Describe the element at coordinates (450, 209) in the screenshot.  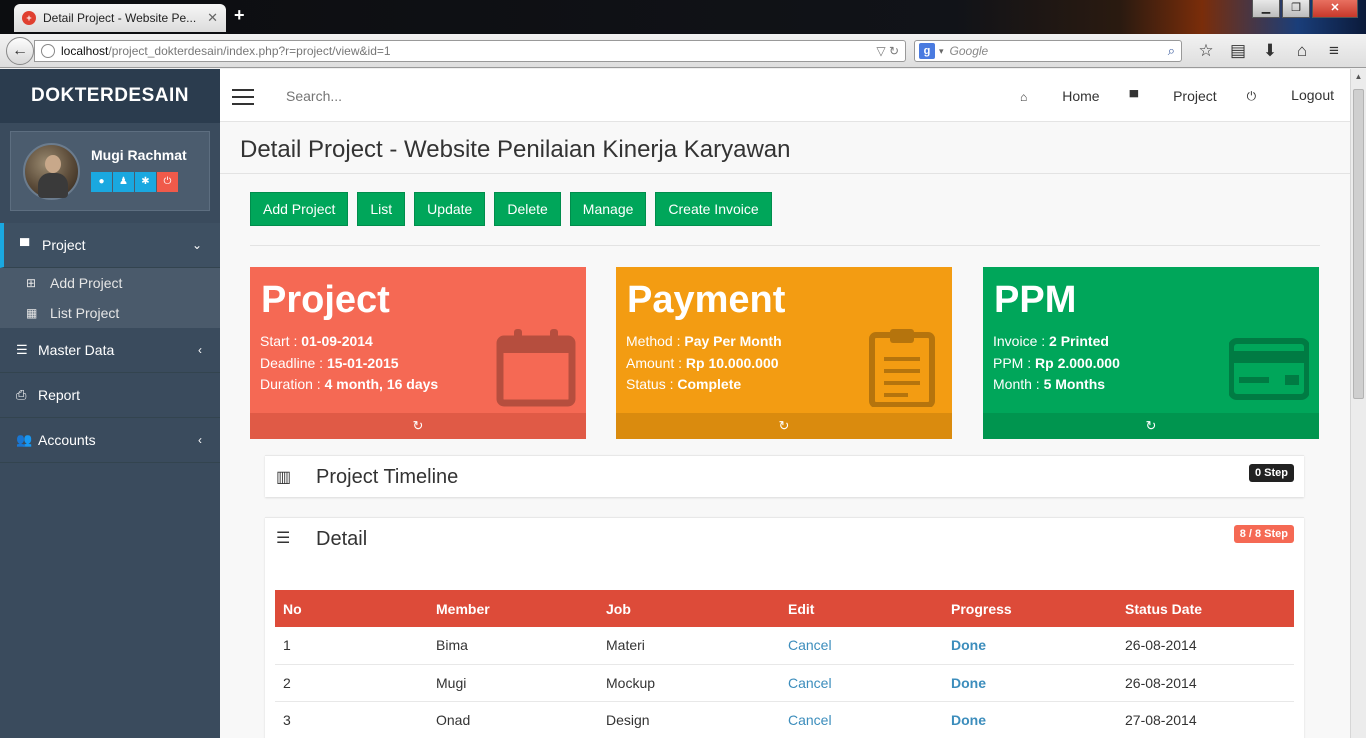
I see `update-button: Update` at that location.